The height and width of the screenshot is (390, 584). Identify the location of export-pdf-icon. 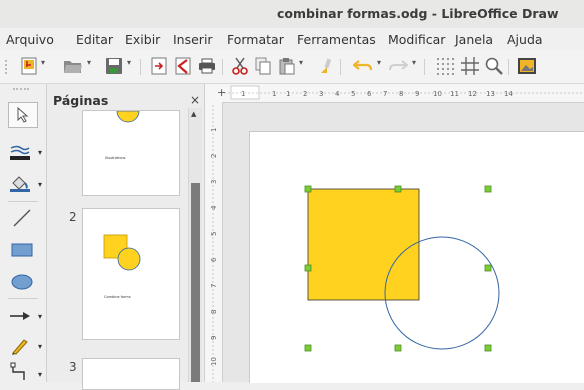
(183, 66).